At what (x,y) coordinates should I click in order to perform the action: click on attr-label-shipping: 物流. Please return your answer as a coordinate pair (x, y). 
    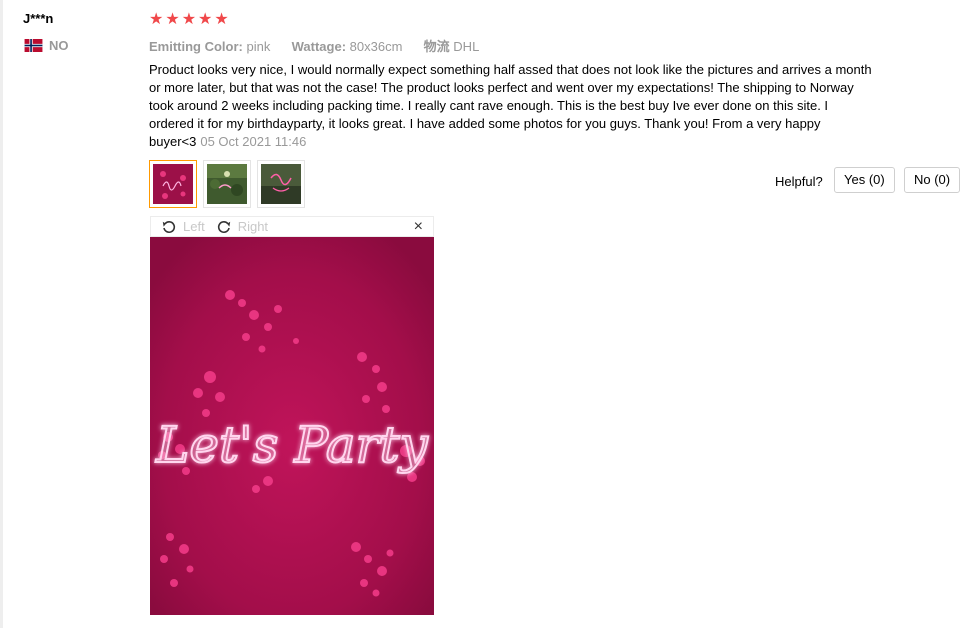
    Looking at the image, I should click on (436, 46).